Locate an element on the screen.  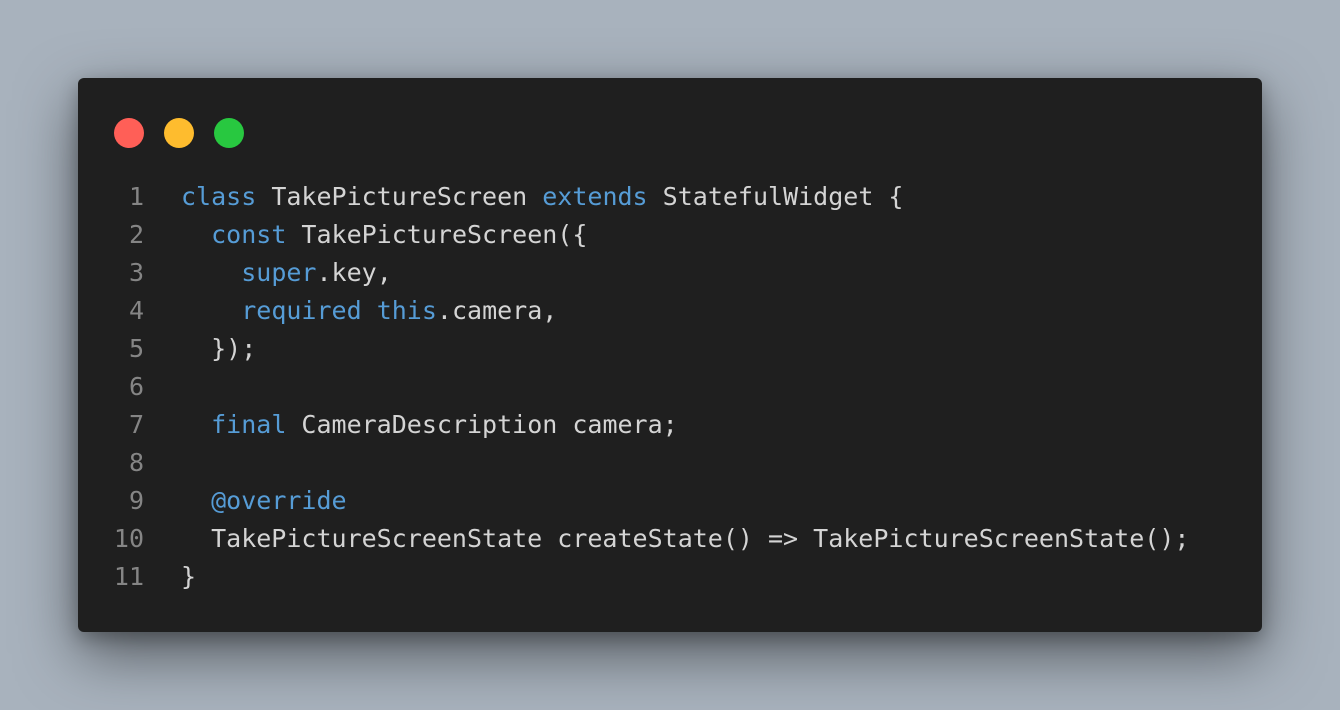
code-keyword: required is located at coordinates (301, 310).